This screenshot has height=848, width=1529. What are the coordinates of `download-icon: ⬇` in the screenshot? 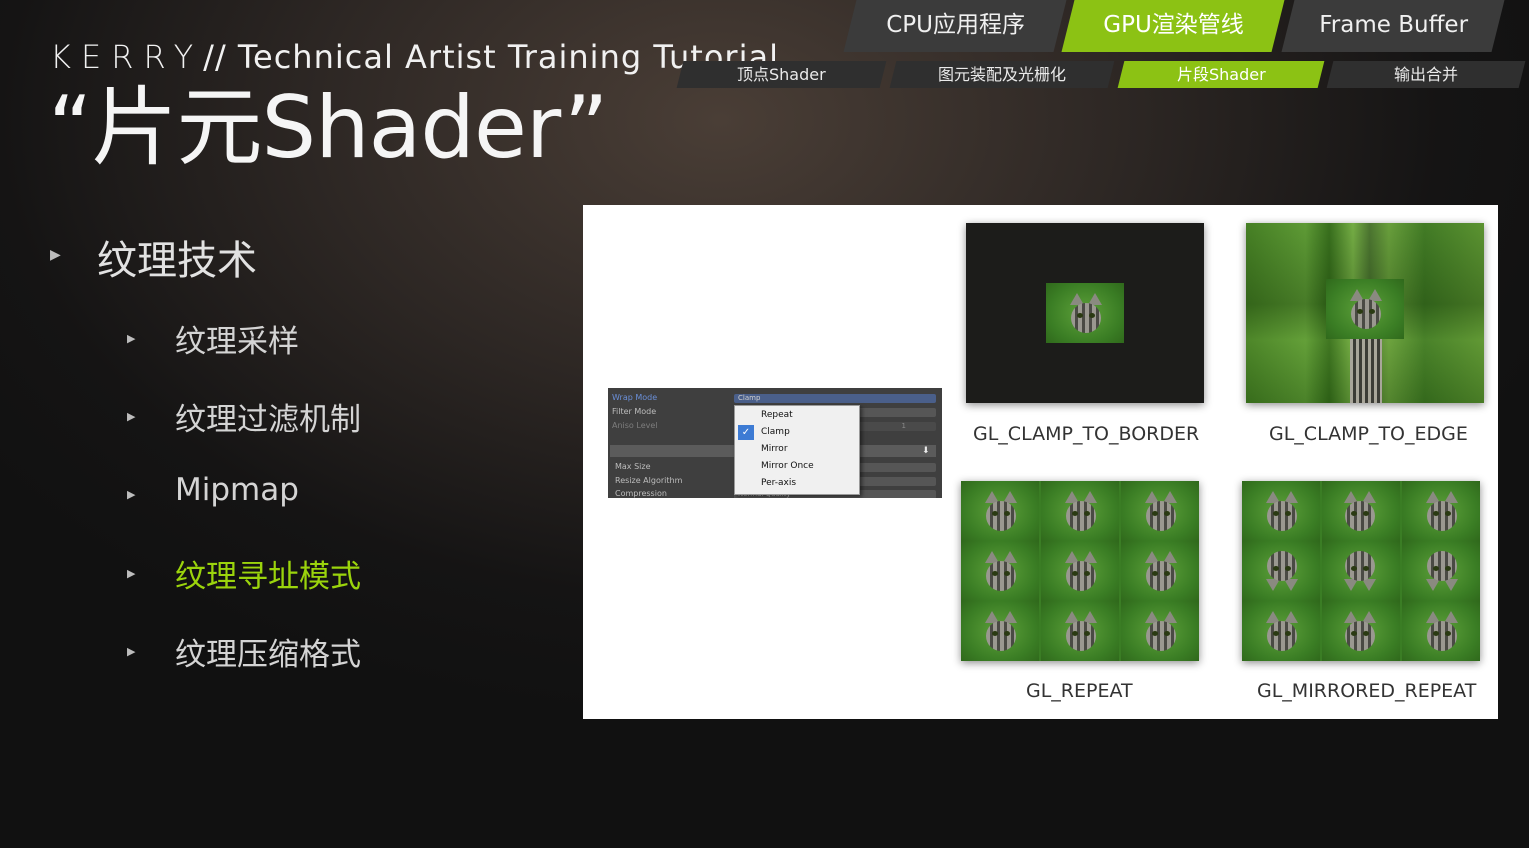 It's located at (926, 451).